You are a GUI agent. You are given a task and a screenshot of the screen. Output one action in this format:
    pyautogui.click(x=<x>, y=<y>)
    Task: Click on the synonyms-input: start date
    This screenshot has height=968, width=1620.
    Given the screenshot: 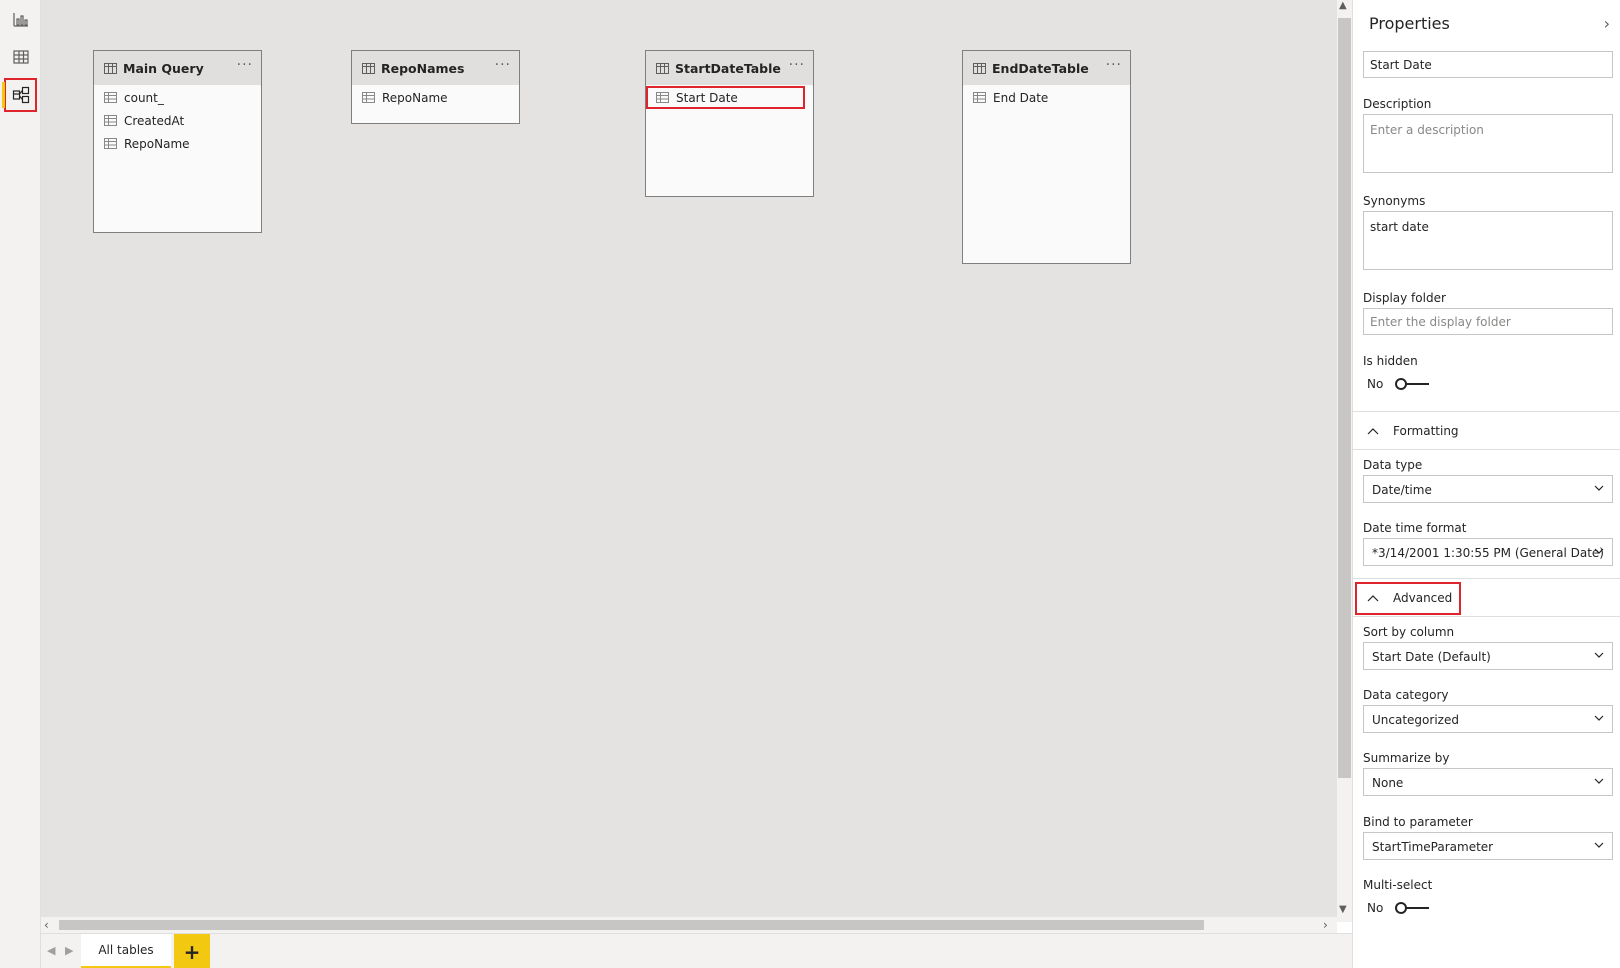 What is the action you would take?
    pyautogui.click(x=1488, y=240)
    